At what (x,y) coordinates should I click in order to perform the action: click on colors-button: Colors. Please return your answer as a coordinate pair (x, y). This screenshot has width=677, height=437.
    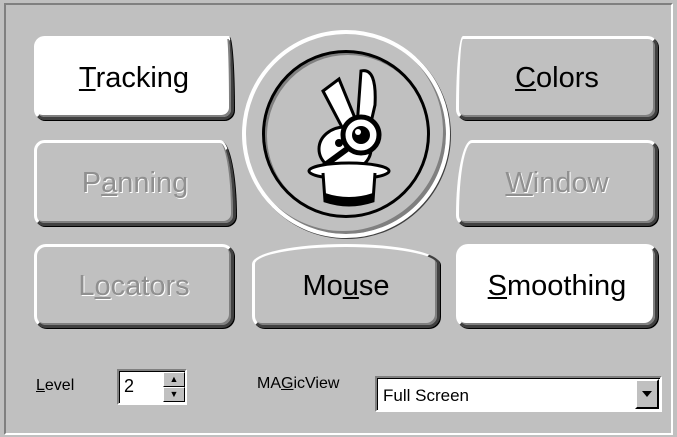
    Looking at the image, I should click on (557, 78).